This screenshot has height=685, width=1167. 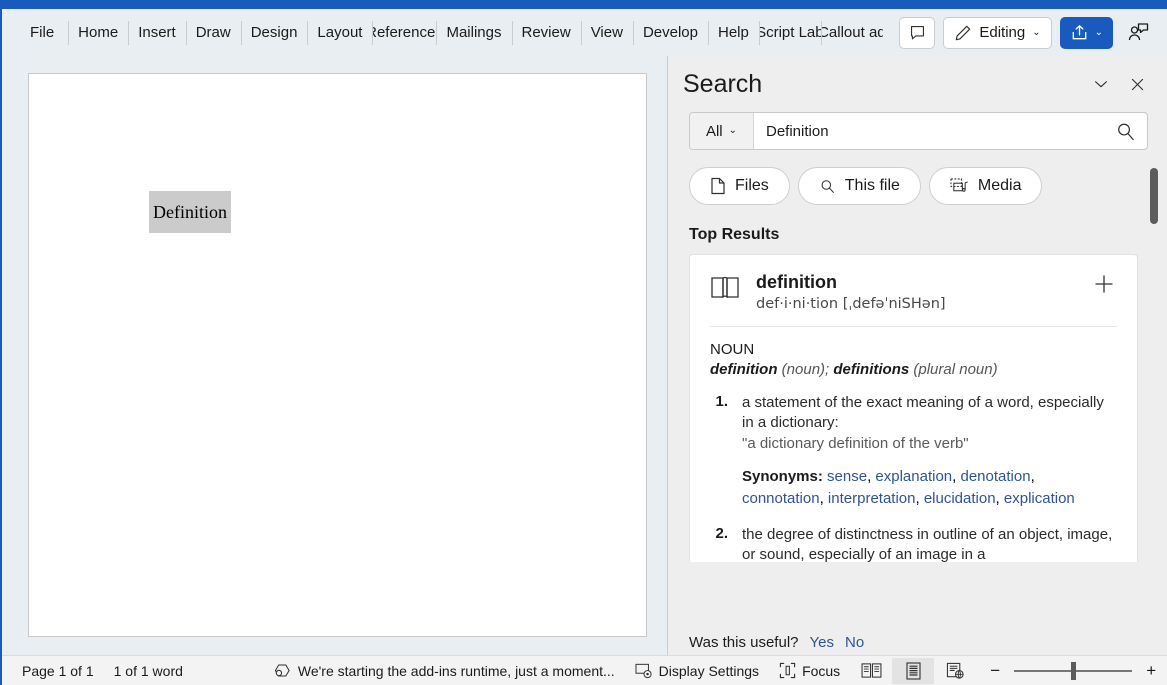 I want to click on synonym-link: explication, so click(x=1039, y=498).